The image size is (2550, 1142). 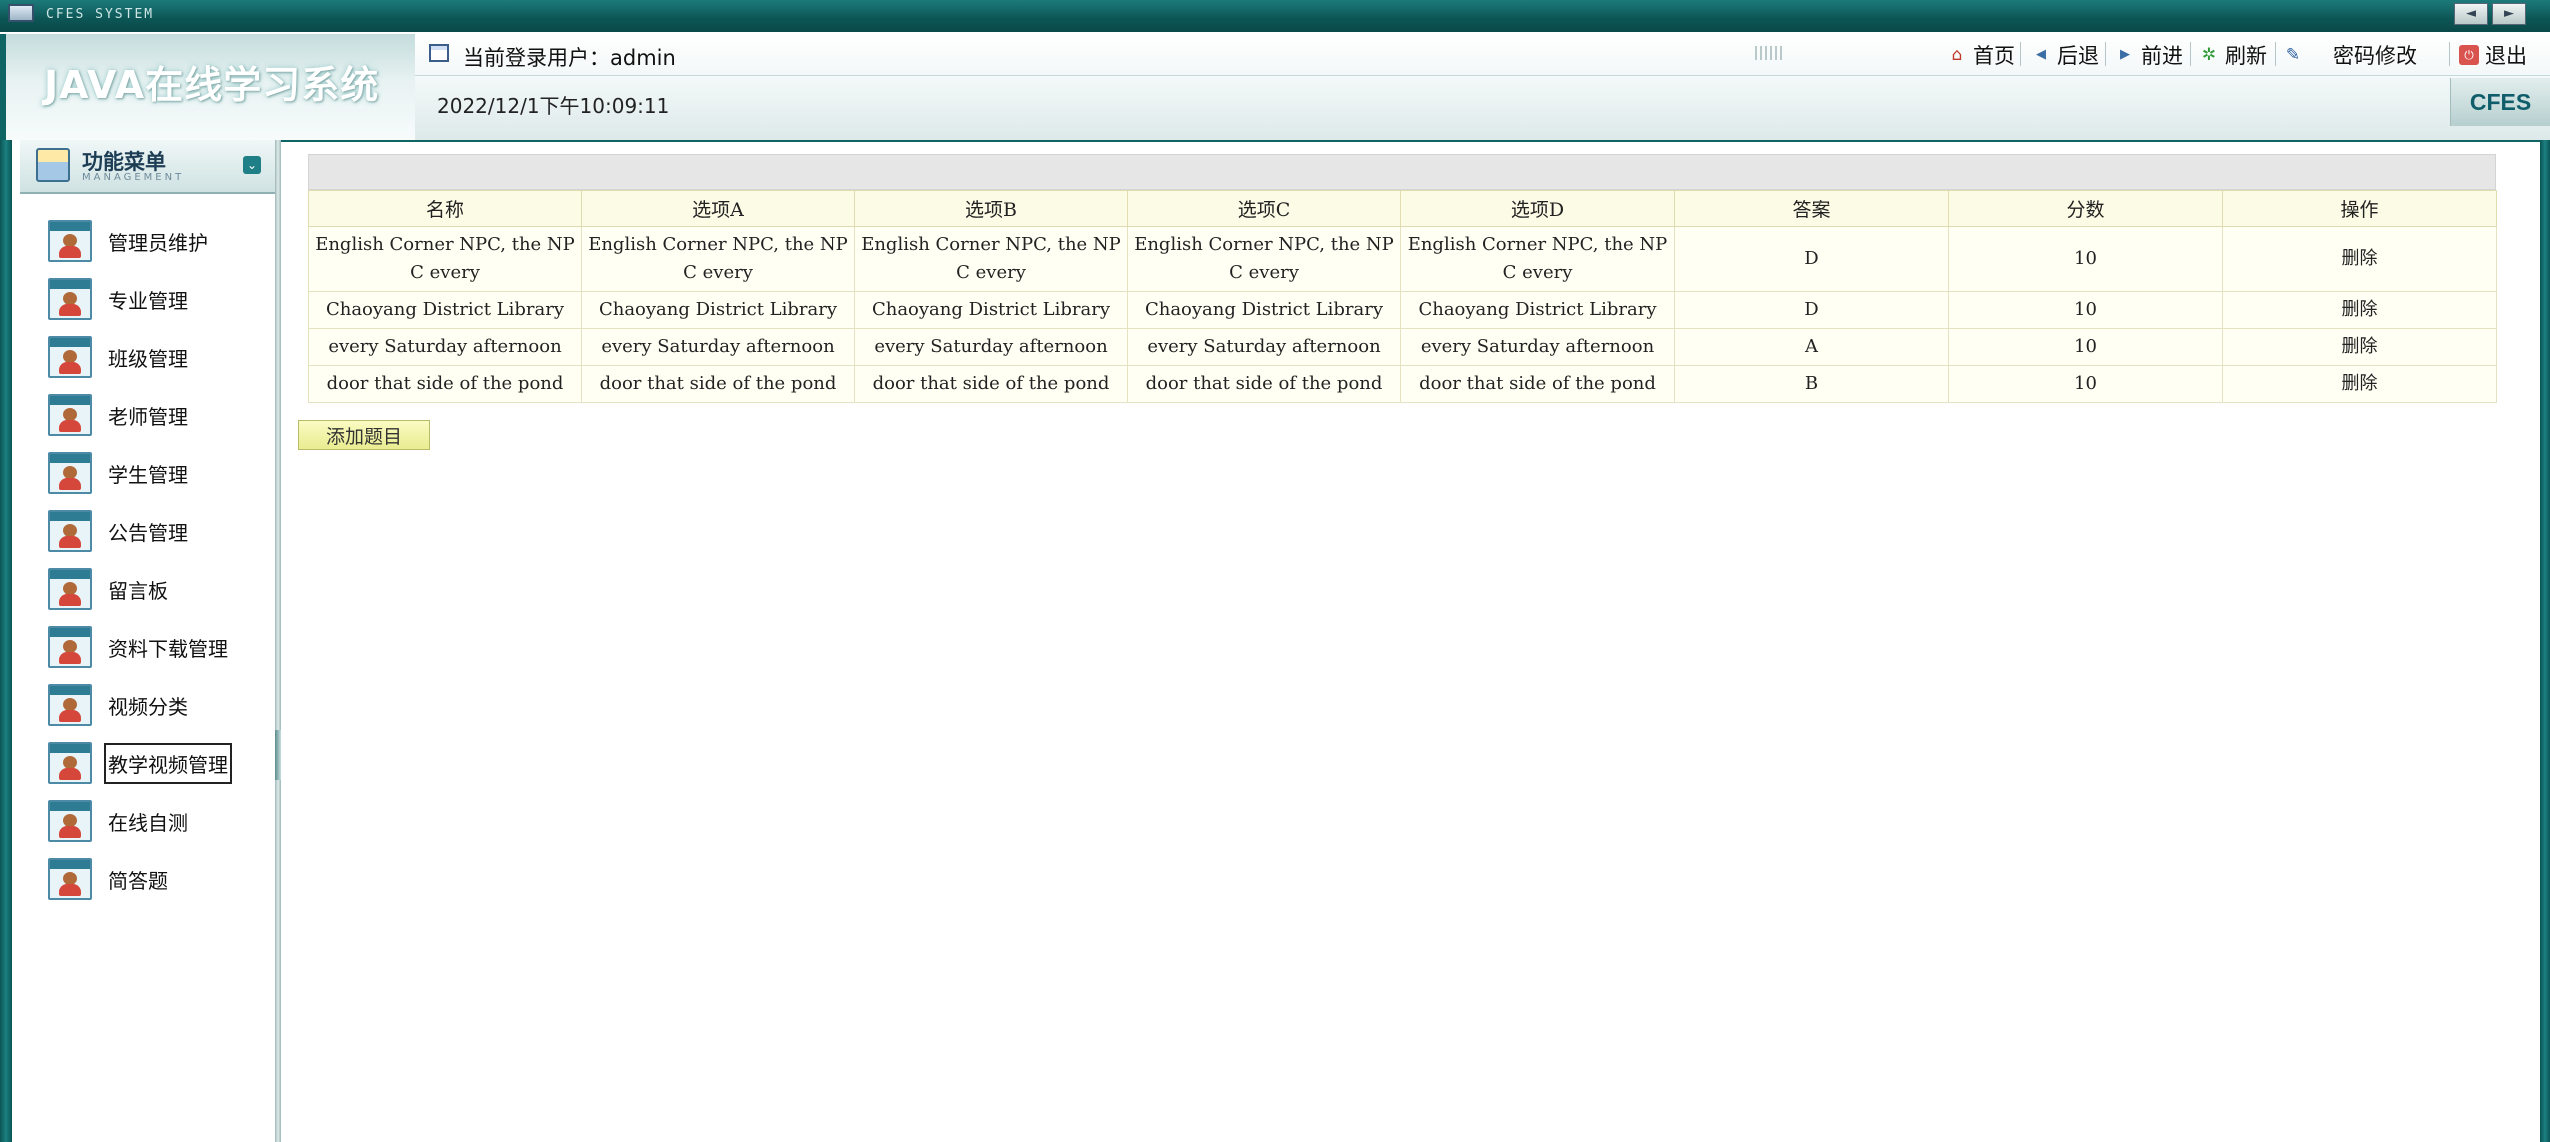 What do you see at coordinates (148, 706) in the screenshot?
I see `sidebar-item-label: 视频分类` at bounding box center [148, 706].